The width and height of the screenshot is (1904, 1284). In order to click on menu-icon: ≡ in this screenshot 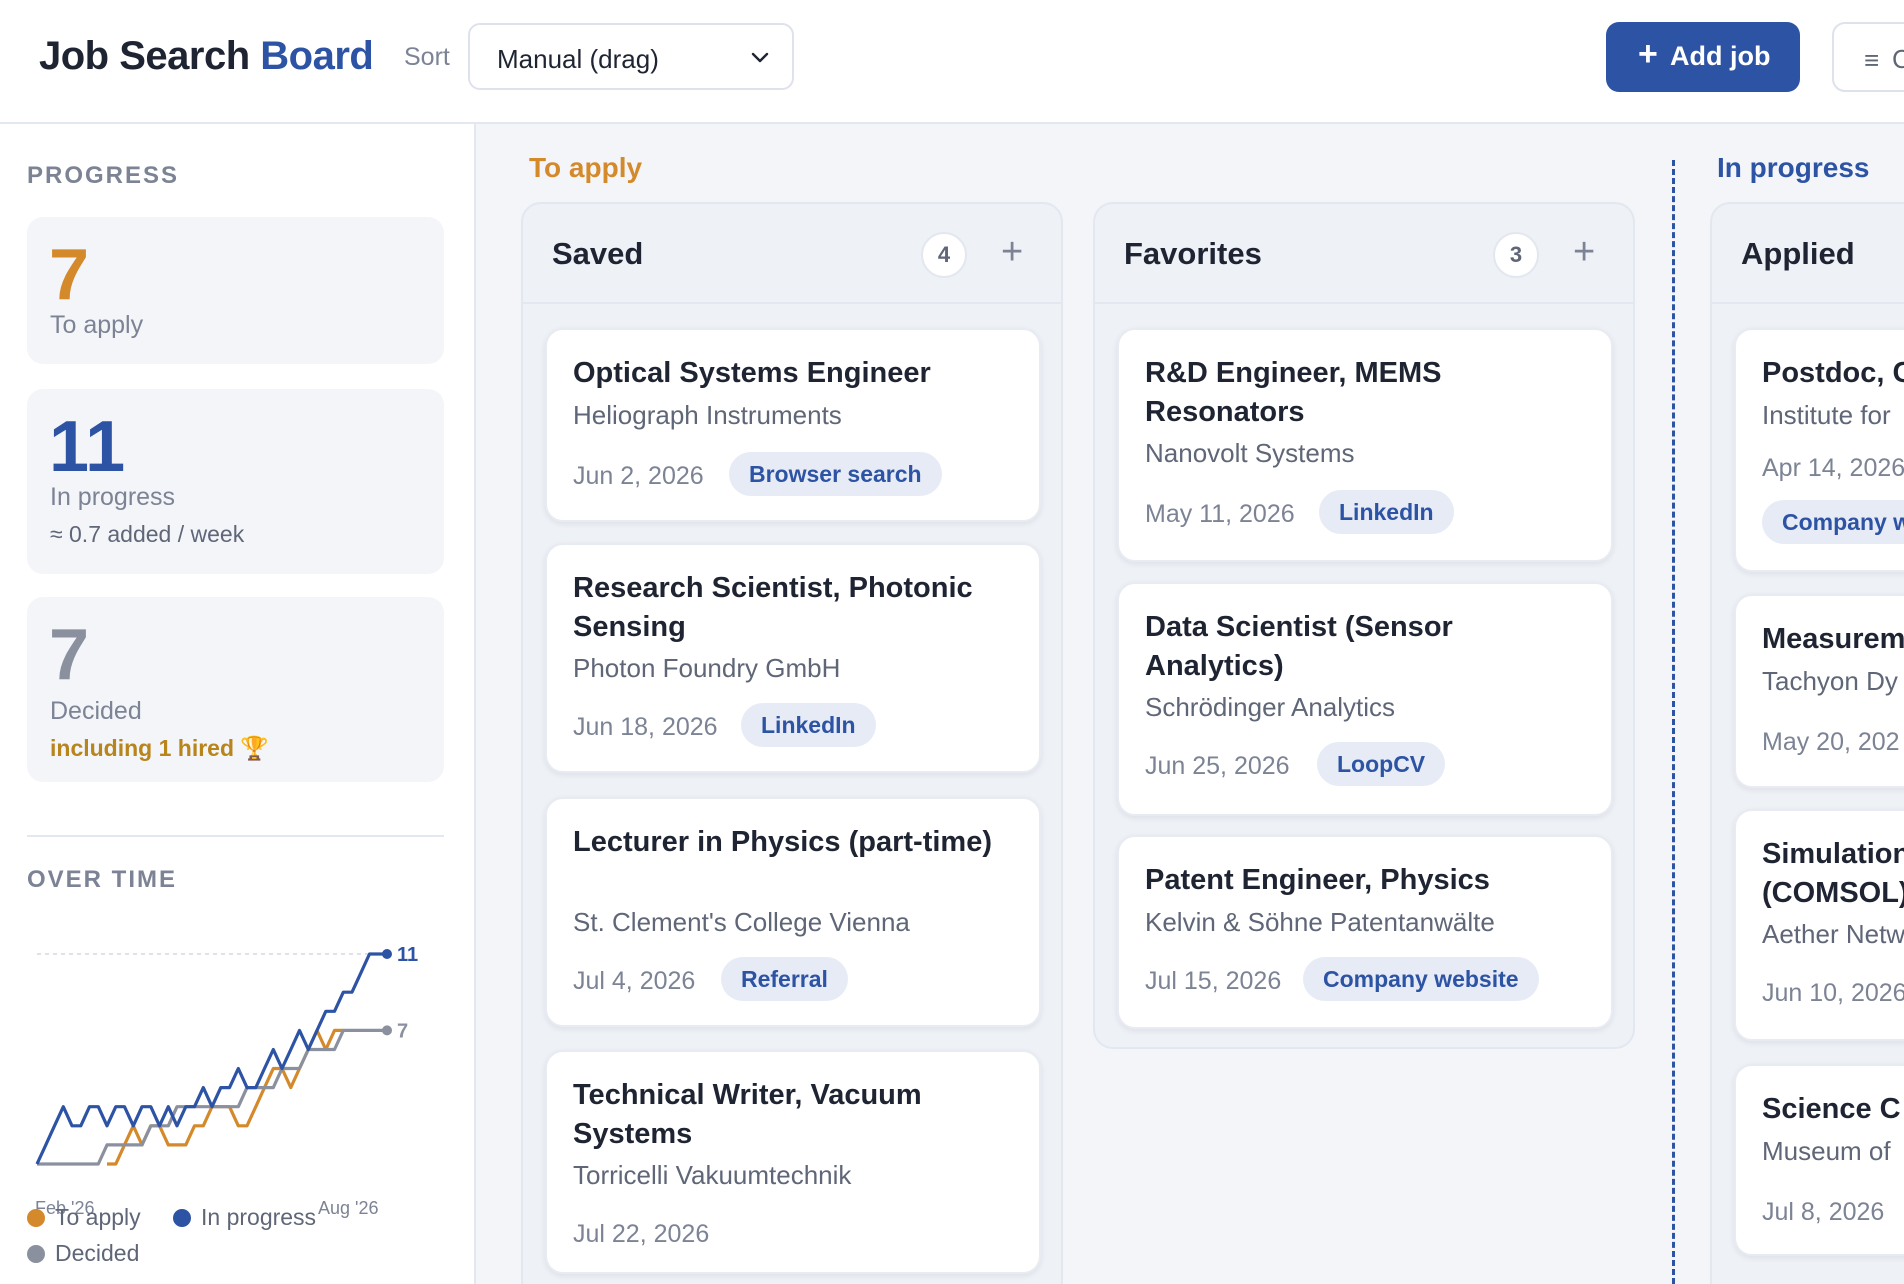, I will do `click(1872, 60)`.